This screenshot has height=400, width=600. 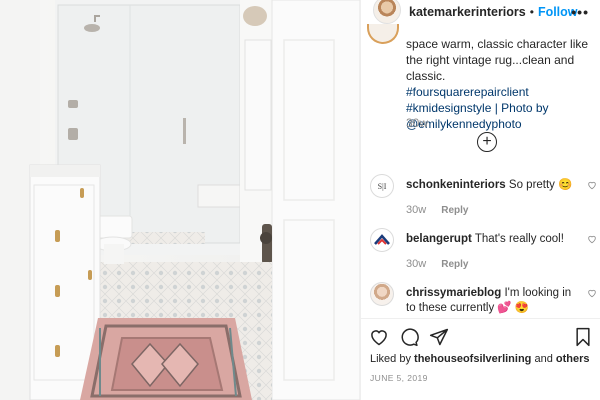 What do you see at coordinates (453, 293) in the screenshot?
I see `comment-username: chrissymarieblog` at bounding box center [453, 293].